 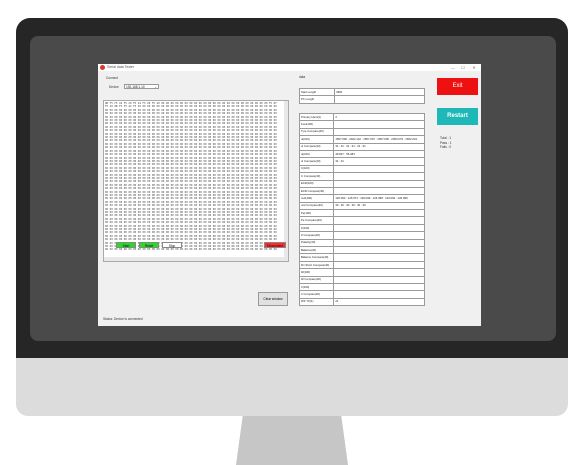 What do you see at coordinates (316, 117) in the screenshot?
I see `field-name: Primary Ident(1)` at bounding box center [316, 117].